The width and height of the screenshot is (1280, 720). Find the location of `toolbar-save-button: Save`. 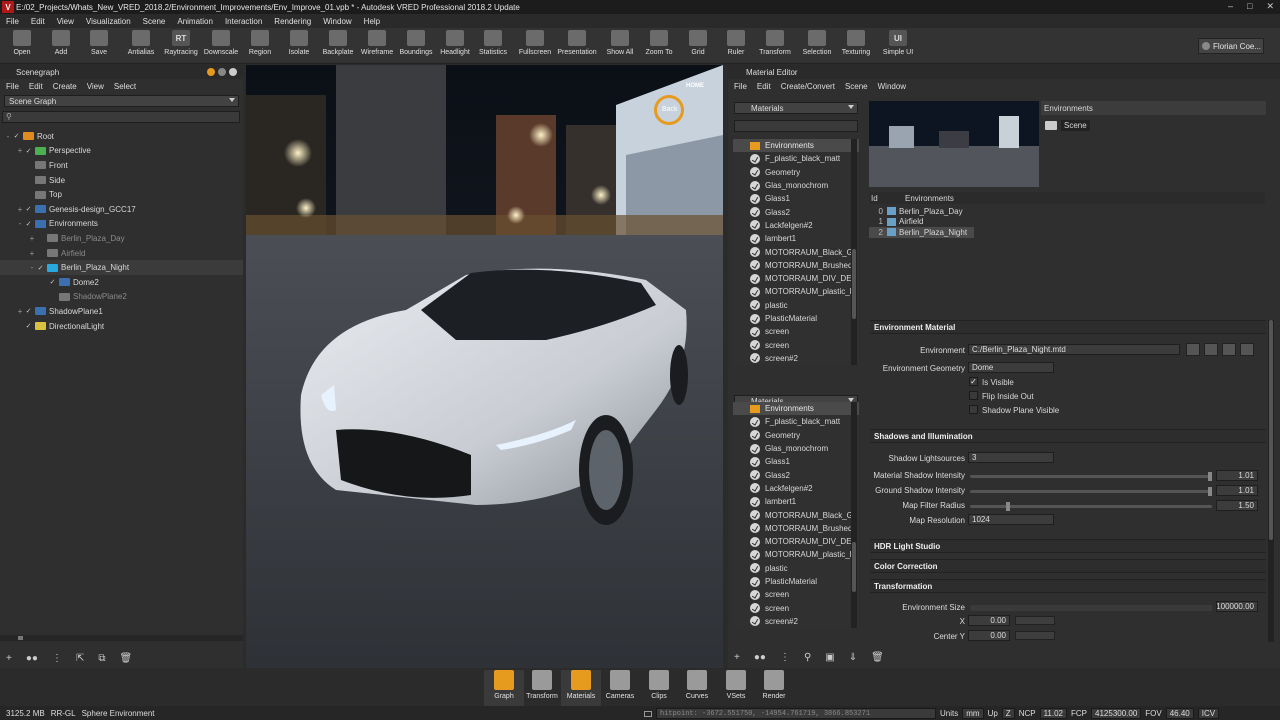

toolbar-save-button: Save is located at coordinates (99, 46).